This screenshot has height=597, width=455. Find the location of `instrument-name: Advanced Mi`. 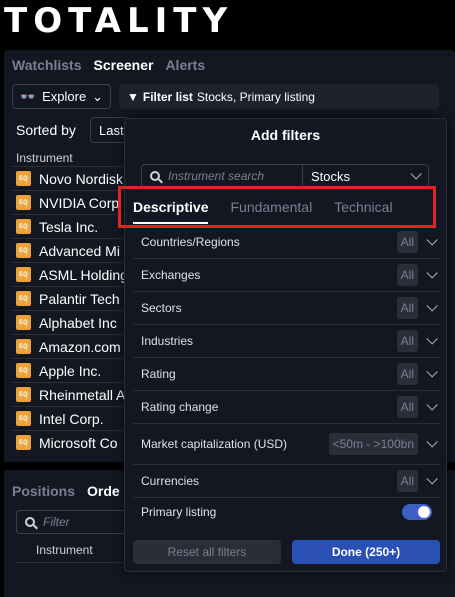

instrument-name: Advanced Mi is located at coordinates (79, 250).